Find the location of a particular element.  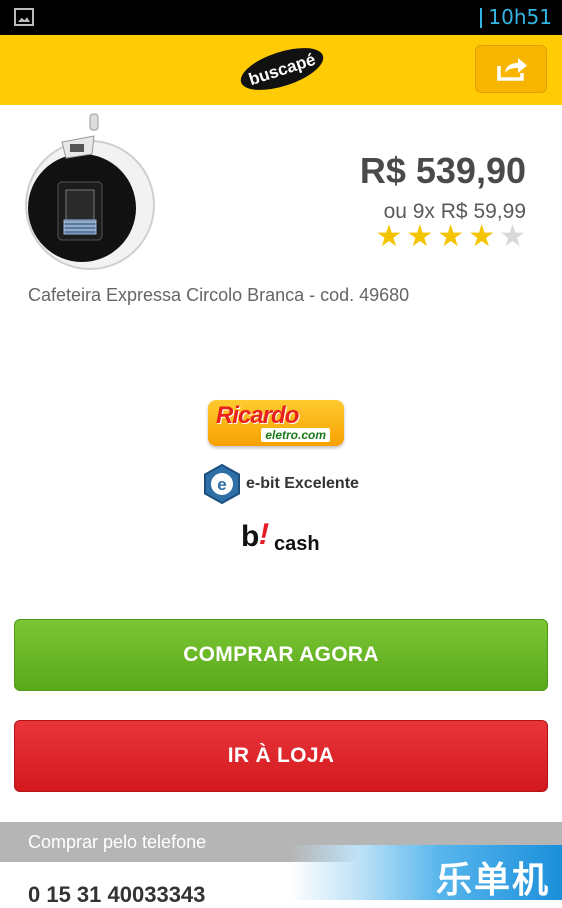

gallery-notification-icon is located at coordinates (24, 17).